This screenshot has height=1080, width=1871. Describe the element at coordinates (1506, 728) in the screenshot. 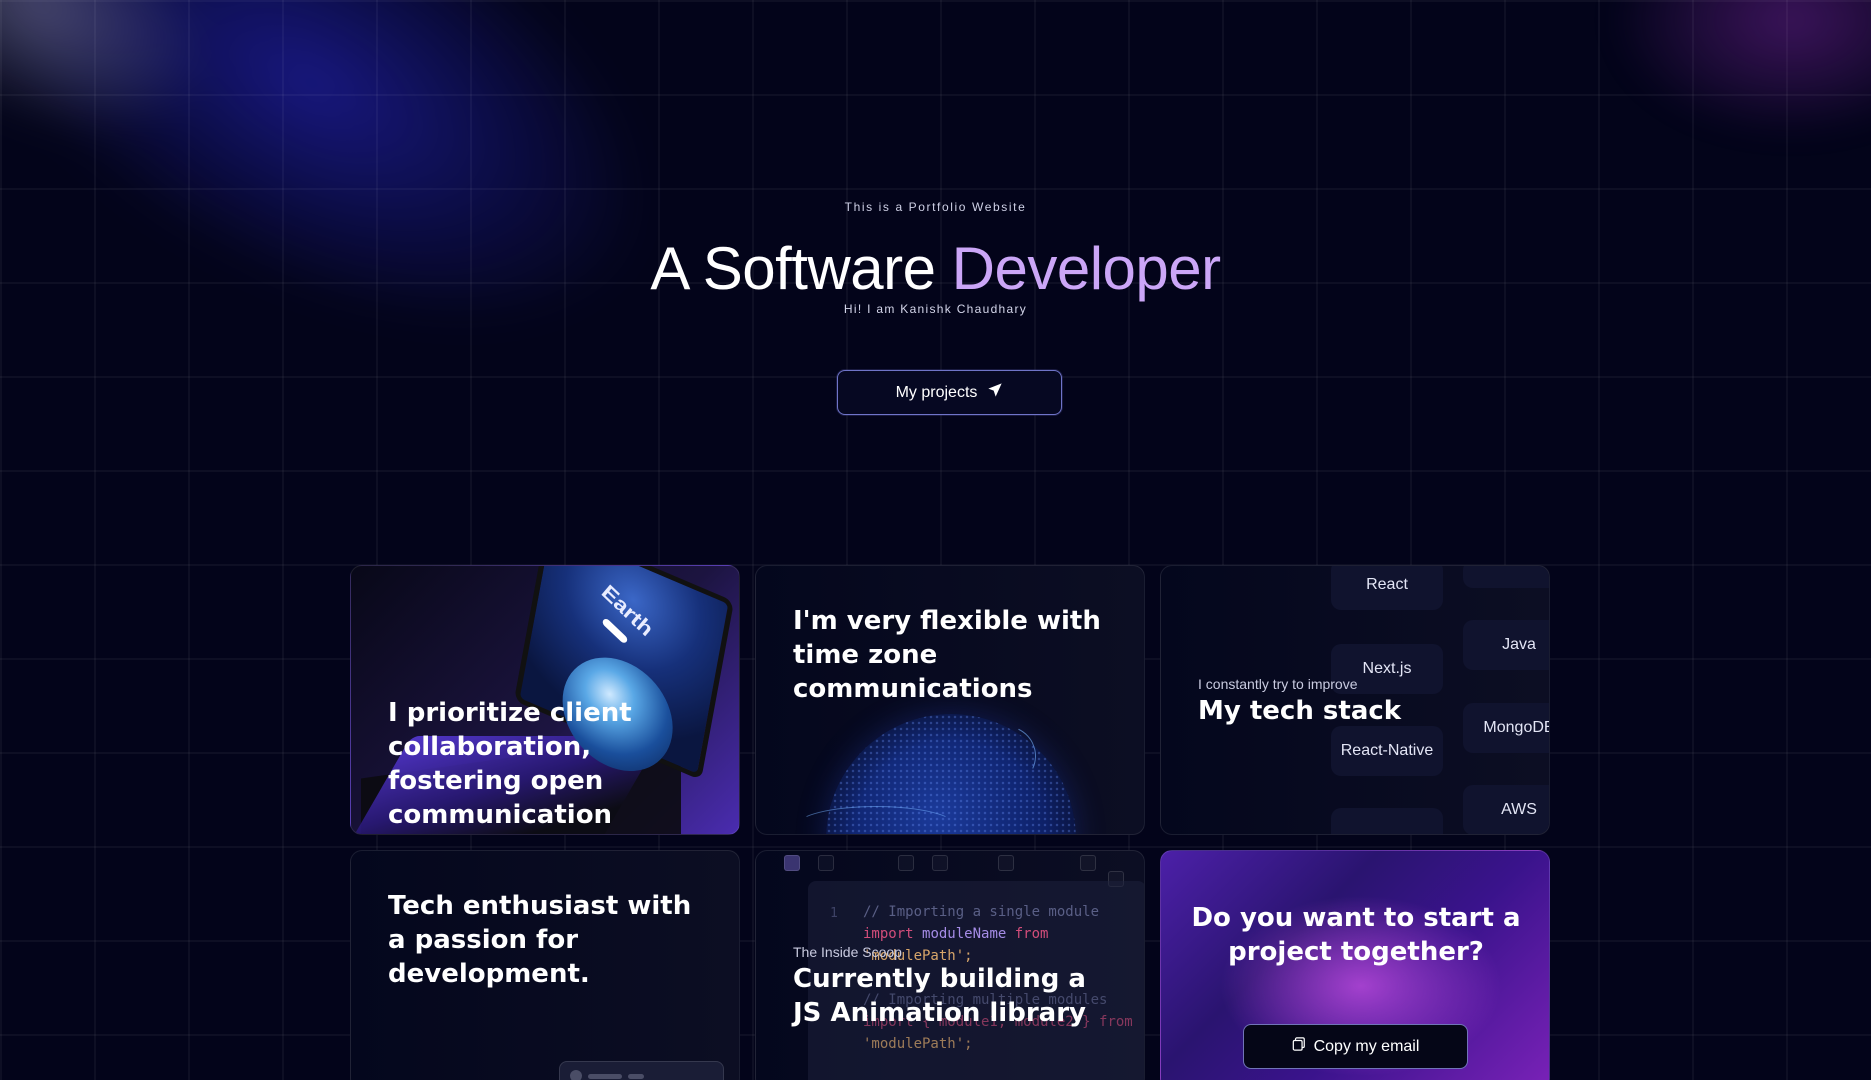

I see `tech-pill-mongodb: MongoDB` at that location.